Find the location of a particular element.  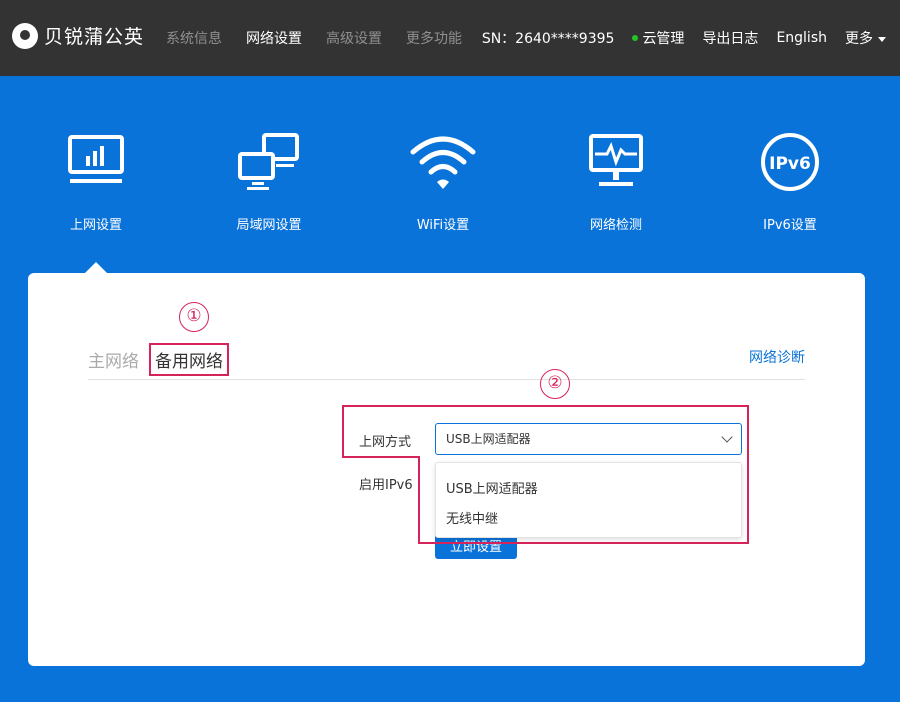

cloud-management-link: 云管理 is located at coordinates (658, 38).